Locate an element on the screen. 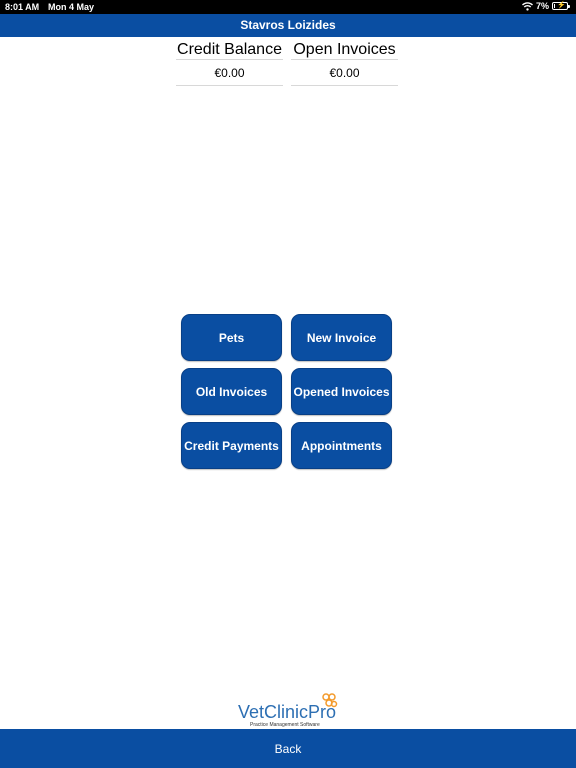 The image size is (576, 768). open-invoices-section: Open Invoices €0.00 is located at coordinates (344, 63).